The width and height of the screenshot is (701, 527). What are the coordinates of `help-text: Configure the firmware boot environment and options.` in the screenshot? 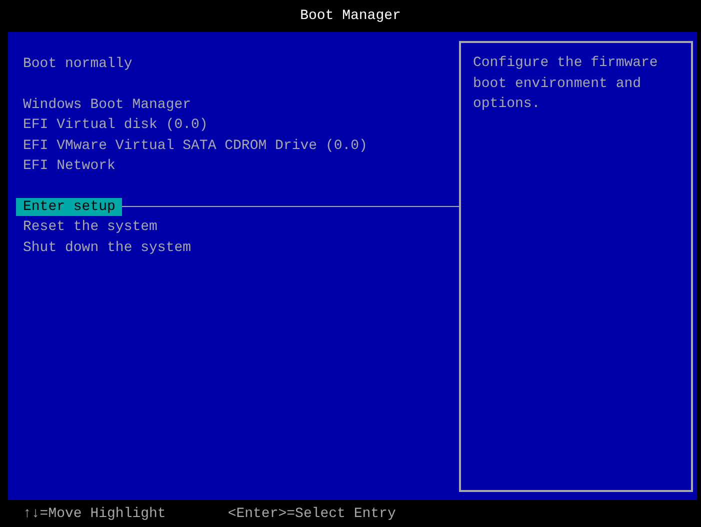 It's located at (566, 84).